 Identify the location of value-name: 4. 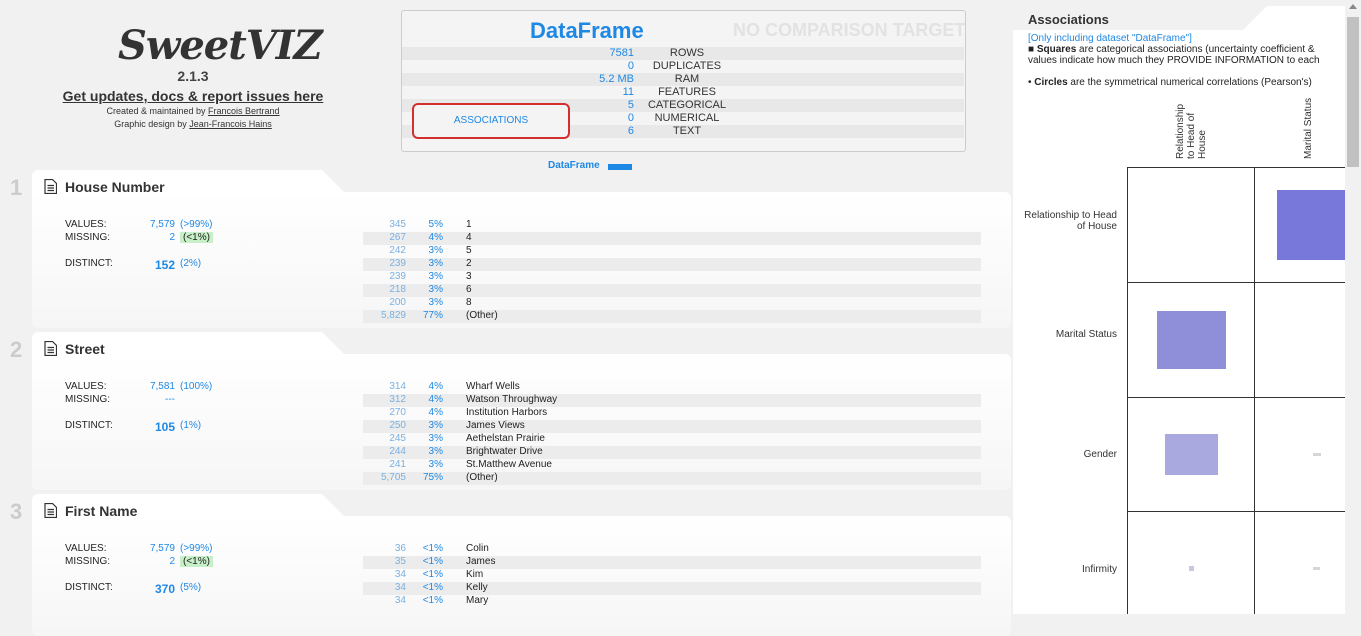
(469, 237).